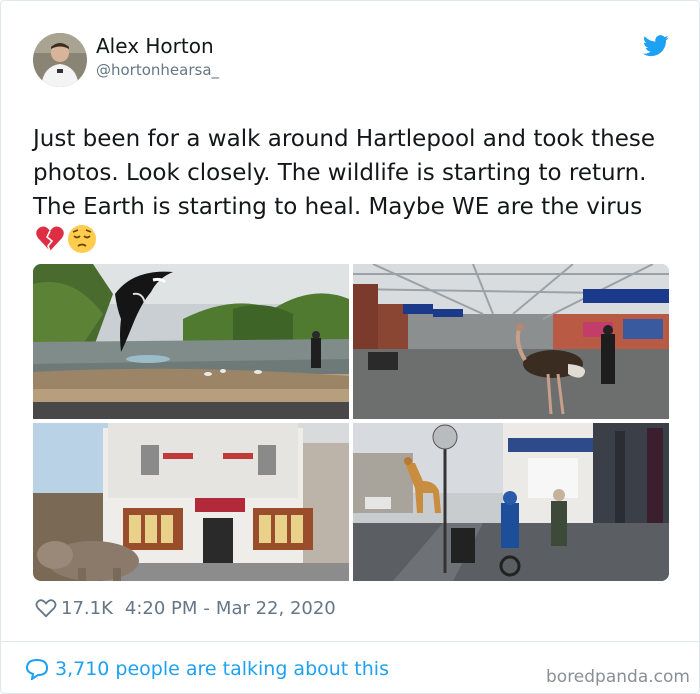 This screenshot has width=700, height=694. Describe the element at coordinates (50, 239) in the screenshot. I see `broken-heart-icon` at that location.